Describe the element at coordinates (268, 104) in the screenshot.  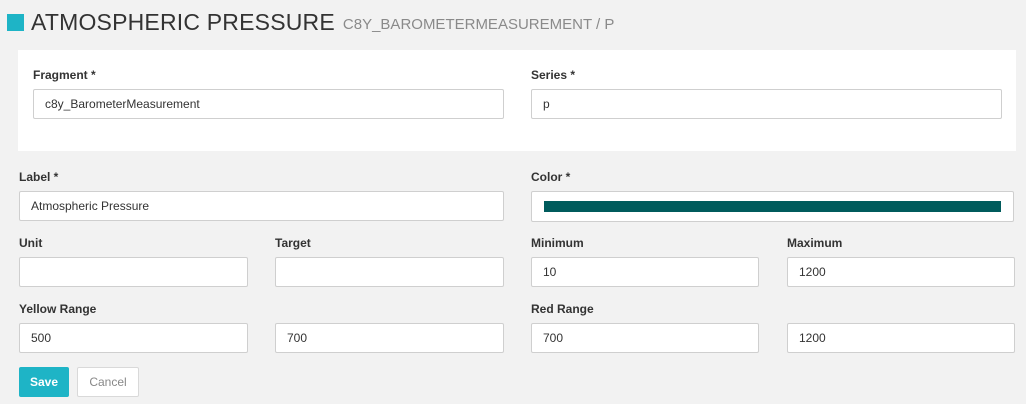
I see `fragment-input` at that location.